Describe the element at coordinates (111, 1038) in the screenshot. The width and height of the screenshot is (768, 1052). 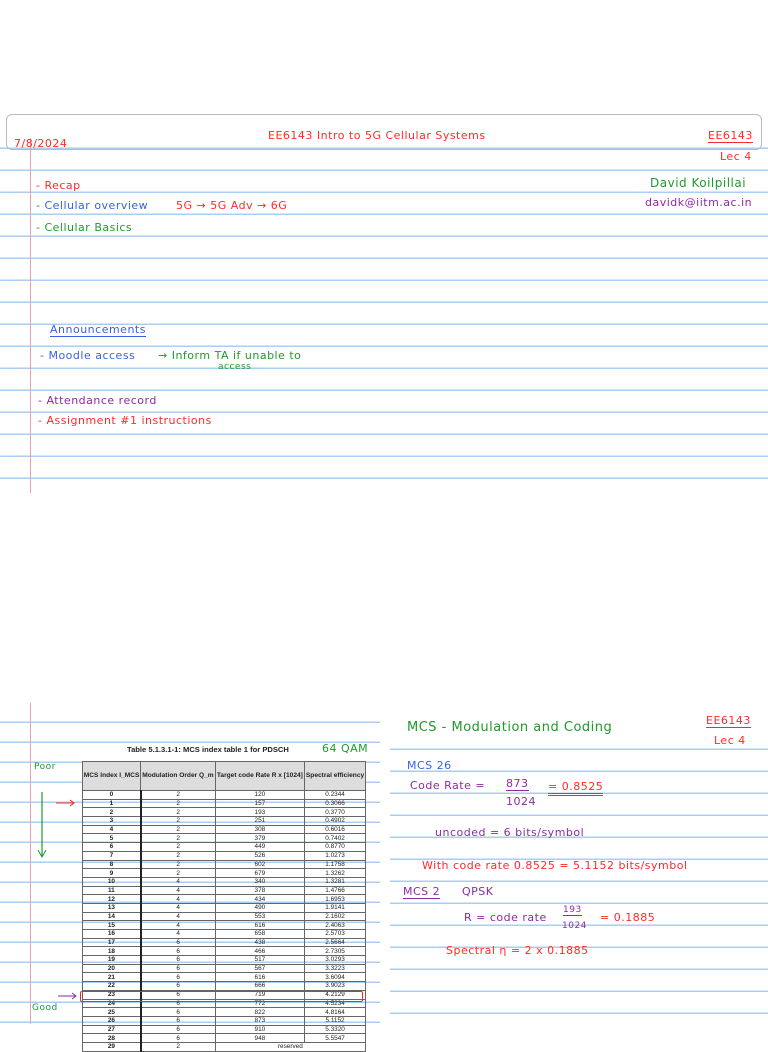
I see `table-cell: 28` at that location.